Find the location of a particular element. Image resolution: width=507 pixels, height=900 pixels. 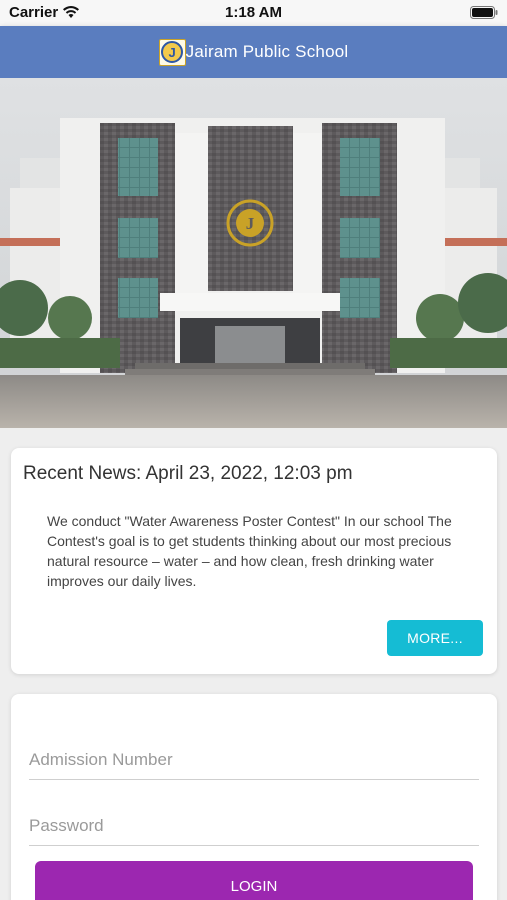

status-time: 1:18 AM is located at coordinates (253, 12).